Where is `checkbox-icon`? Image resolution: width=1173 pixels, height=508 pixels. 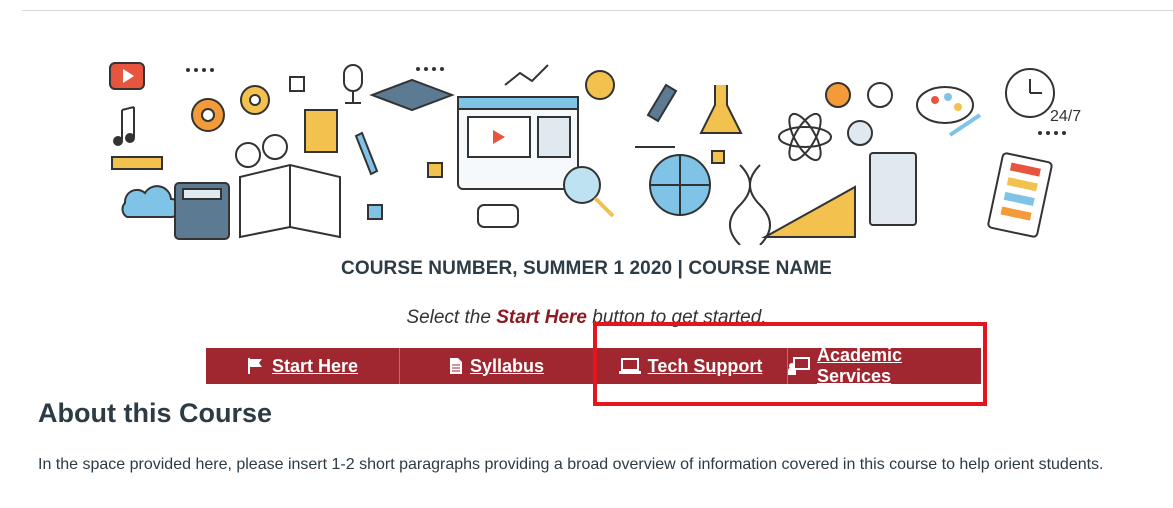 checkbox-icon is located at coordinates (297, 84).